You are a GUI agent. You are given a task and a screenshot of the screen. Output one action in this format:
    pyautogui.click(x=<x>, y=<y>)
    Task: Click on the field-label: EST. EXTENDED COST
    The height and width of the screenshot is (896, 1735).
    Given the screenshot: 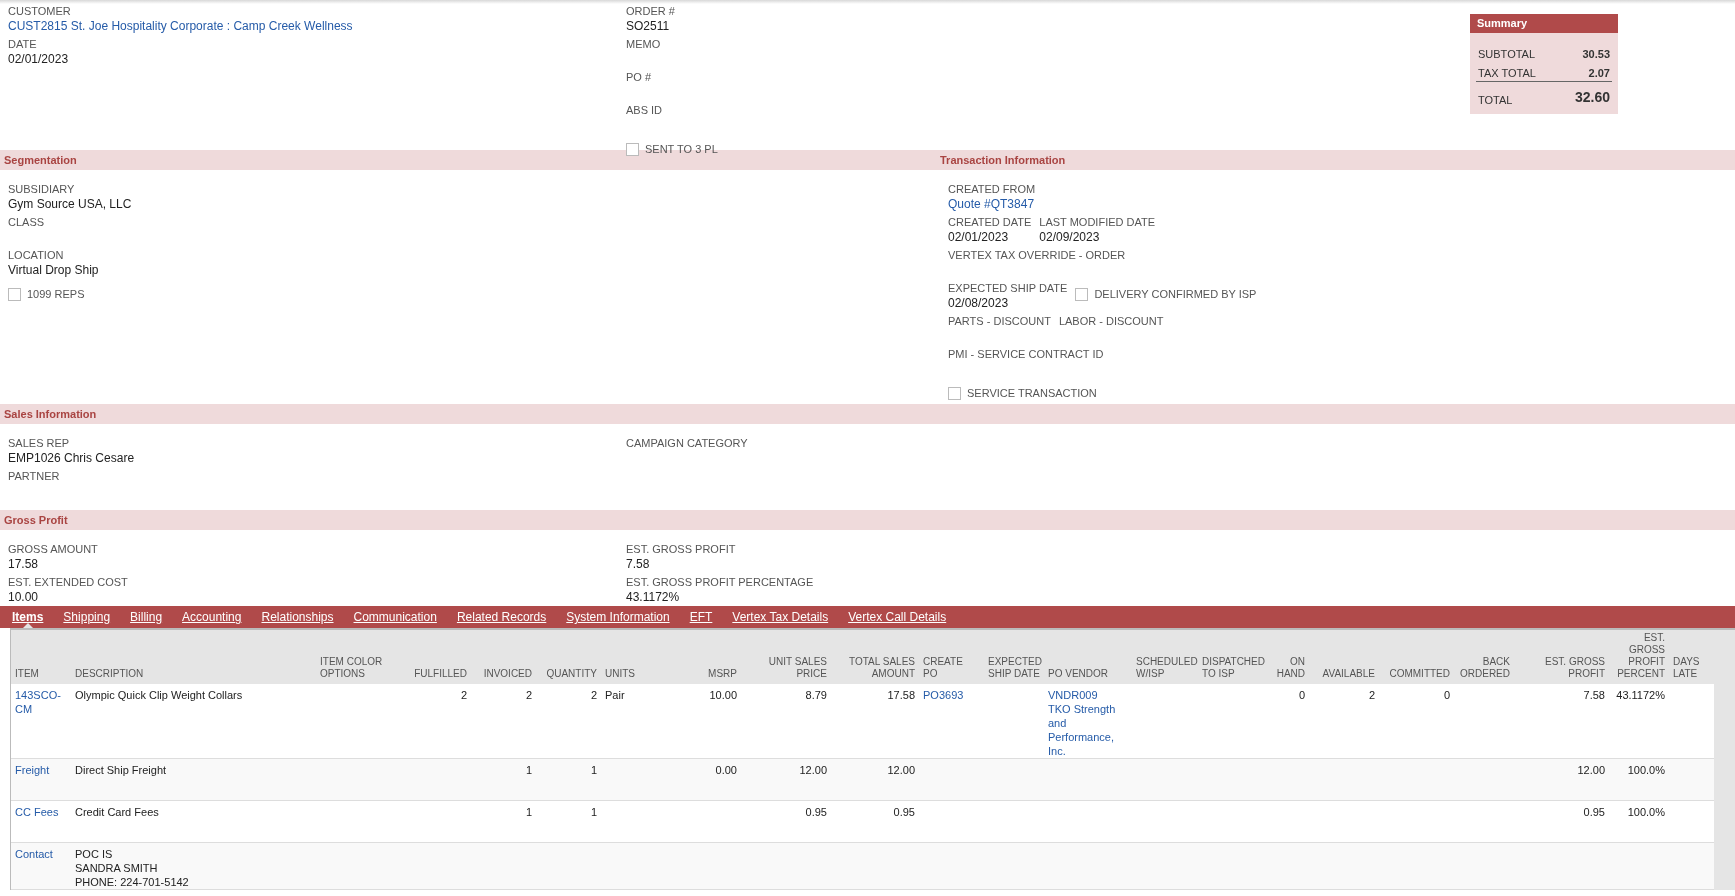 What is the action you would take?
    pyautogui.click(x=68, y=582)
    